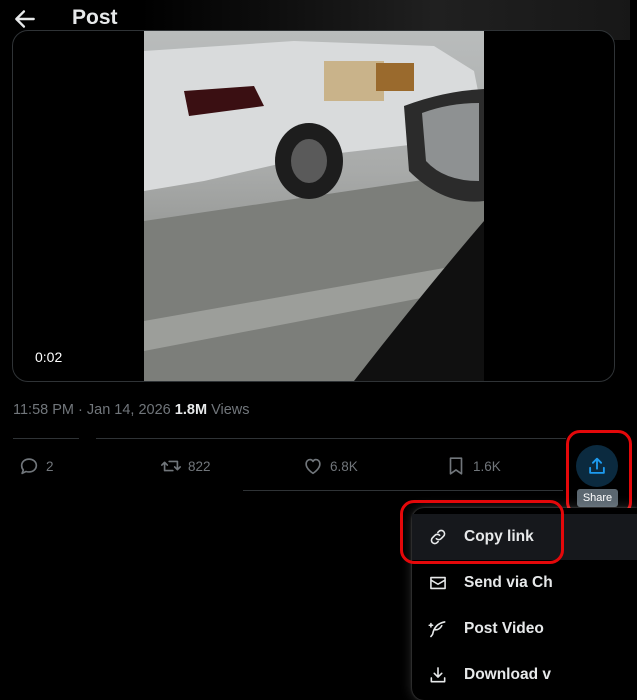  I want to click on reply-icon, so click(29, 466).